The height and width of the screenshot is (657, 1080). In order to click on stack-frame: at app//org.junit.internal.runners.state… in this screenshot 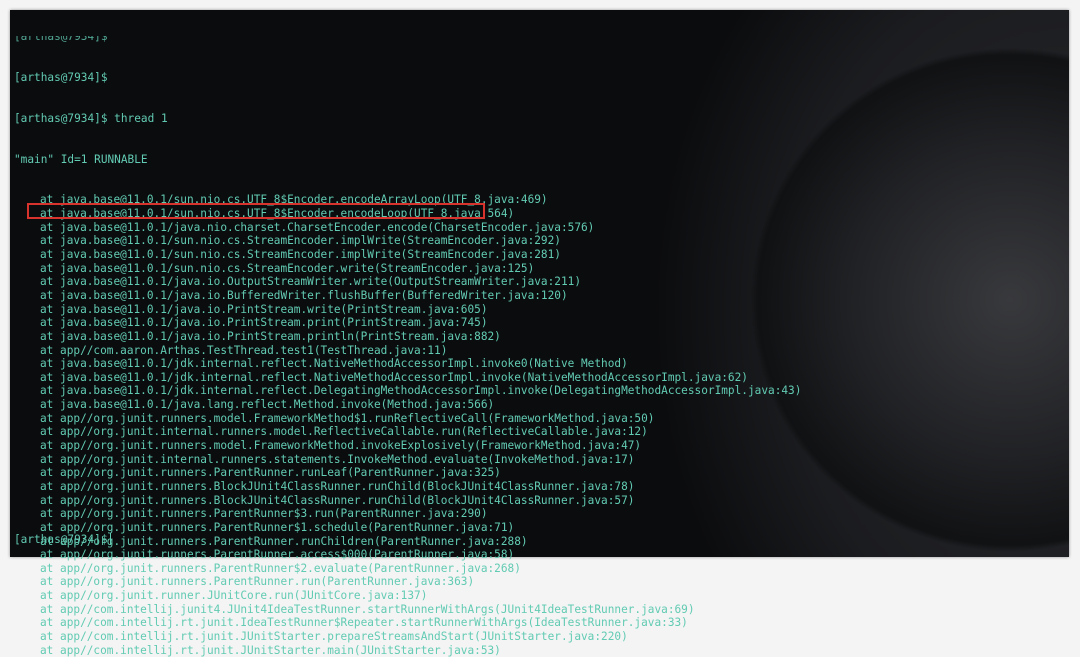, I will do `click(337, 459)`.